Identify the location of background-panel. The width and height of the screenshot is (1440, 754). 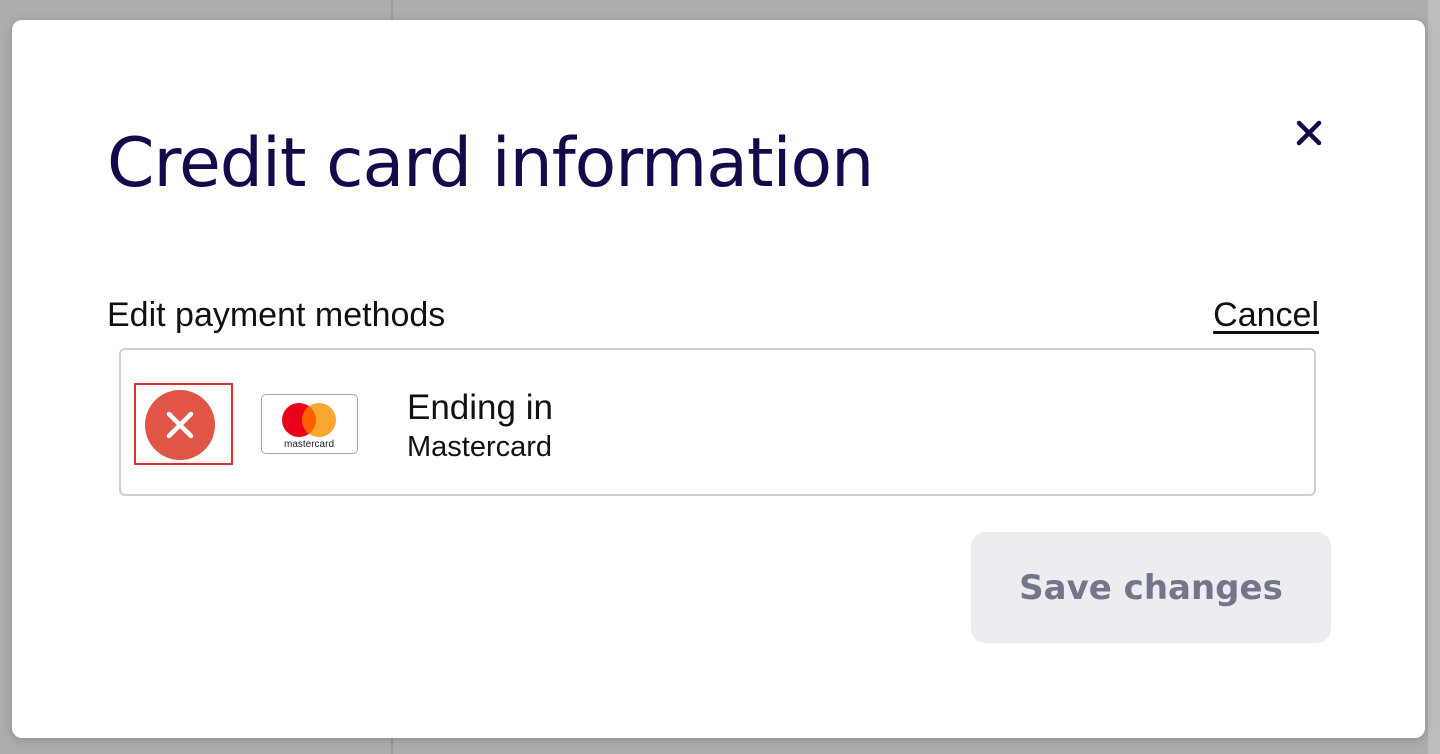
(1434, 377).